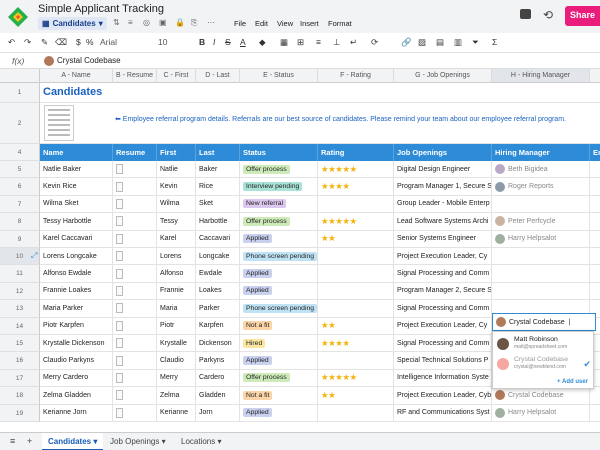  I want to click on name-cell: Zelma Gladden, so click(76, 396).